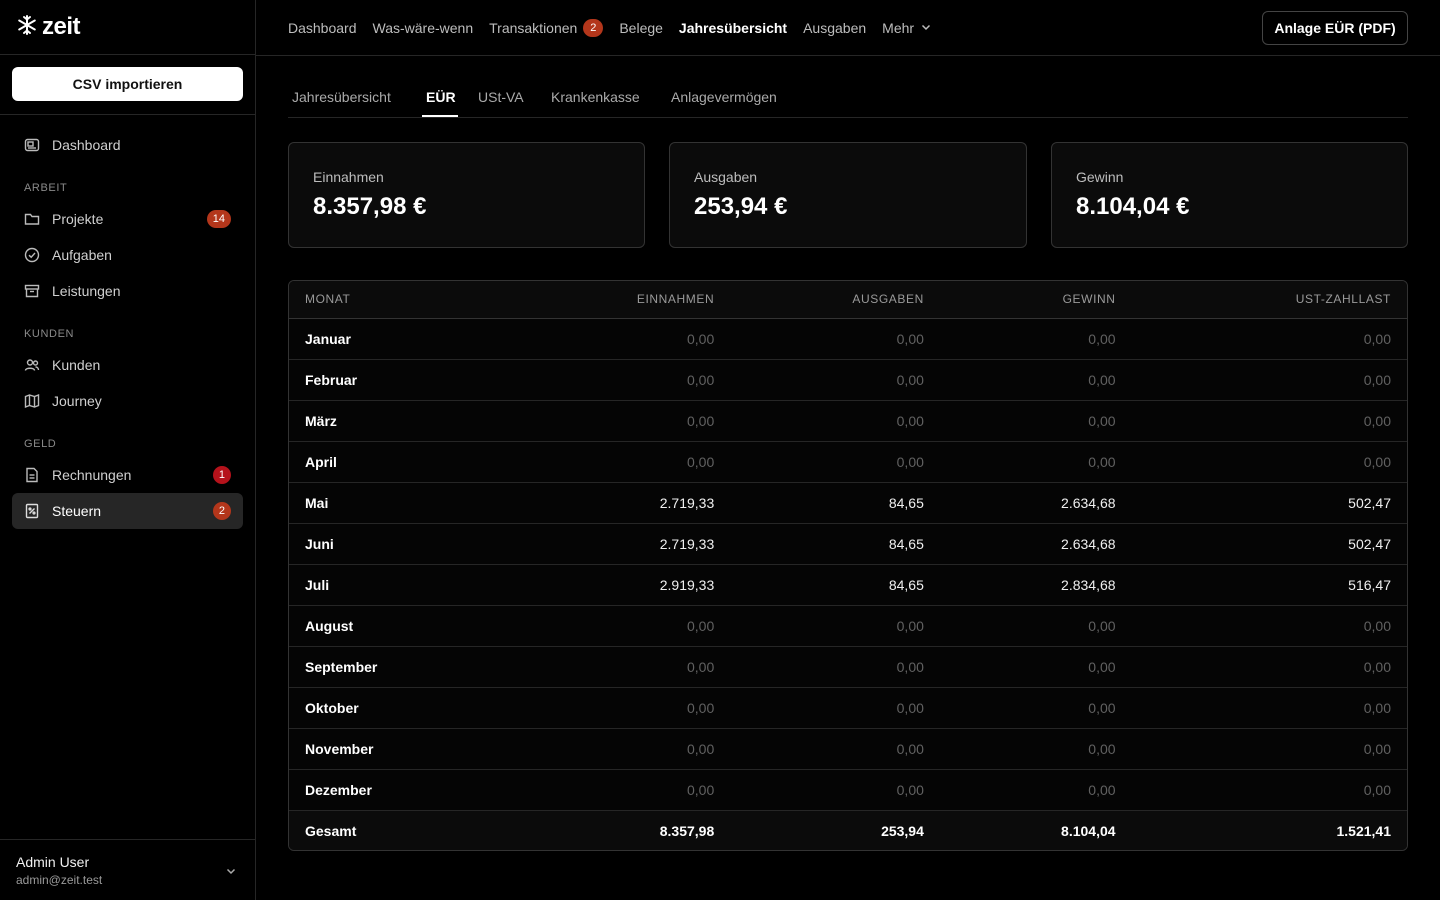 This screenshot has height=900, width=1440. I want to click on sidebar-item-label: Dashboard, so click(86, 145).